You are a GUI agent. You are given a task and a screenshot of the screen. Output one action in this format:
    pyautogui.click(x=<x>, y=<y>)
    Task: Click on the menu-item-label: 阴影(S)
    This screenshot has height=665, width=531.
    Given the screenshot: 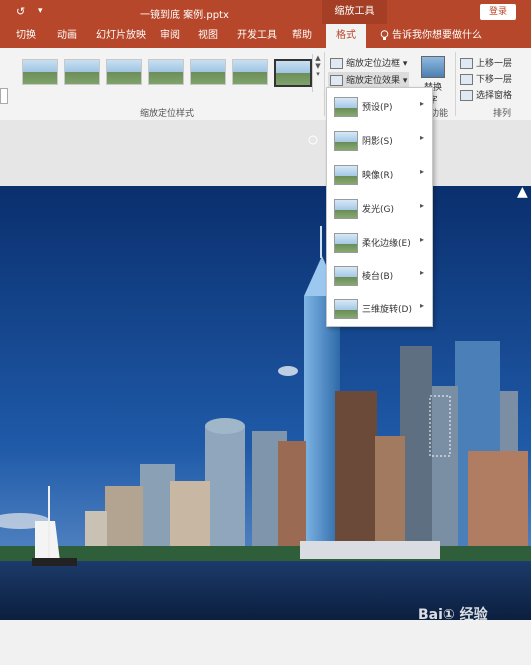 What is the action you would take?
    pyautogui.click(x=377, y=142)
    